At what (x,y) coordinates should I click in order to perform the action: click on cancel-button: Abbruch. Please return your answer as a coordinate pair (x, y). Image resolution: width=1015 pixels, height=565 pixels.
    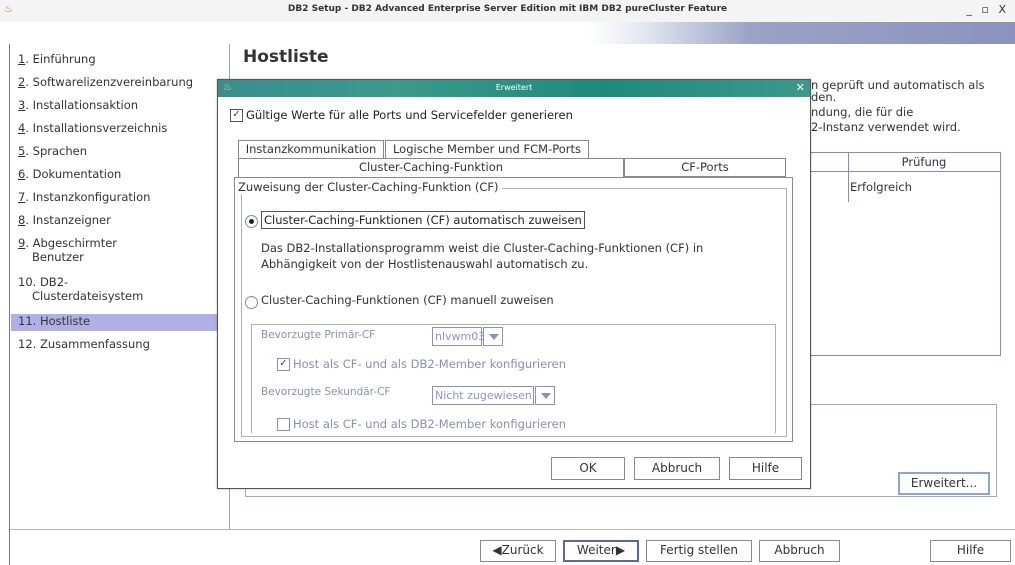
    Looking at the image, I should click on (799, 551).